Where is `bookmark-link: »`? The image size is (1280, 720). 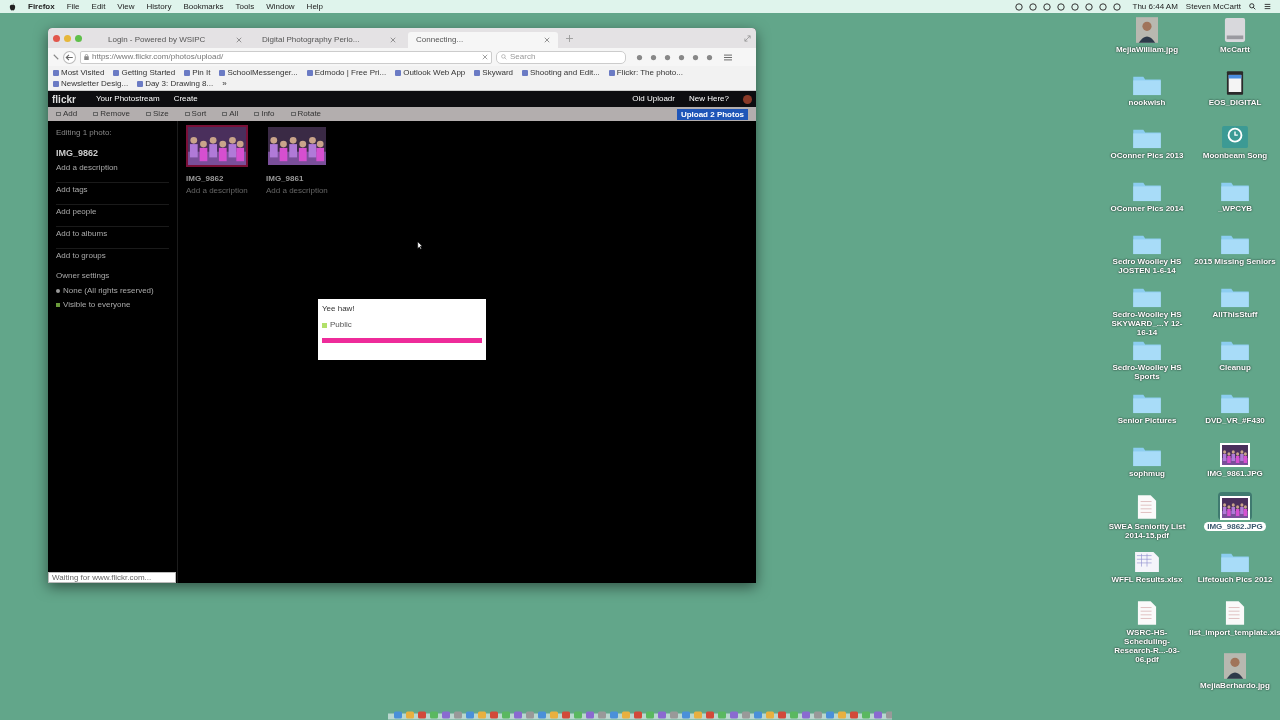
bookmark-link: » is located at coordinates (224, 83).